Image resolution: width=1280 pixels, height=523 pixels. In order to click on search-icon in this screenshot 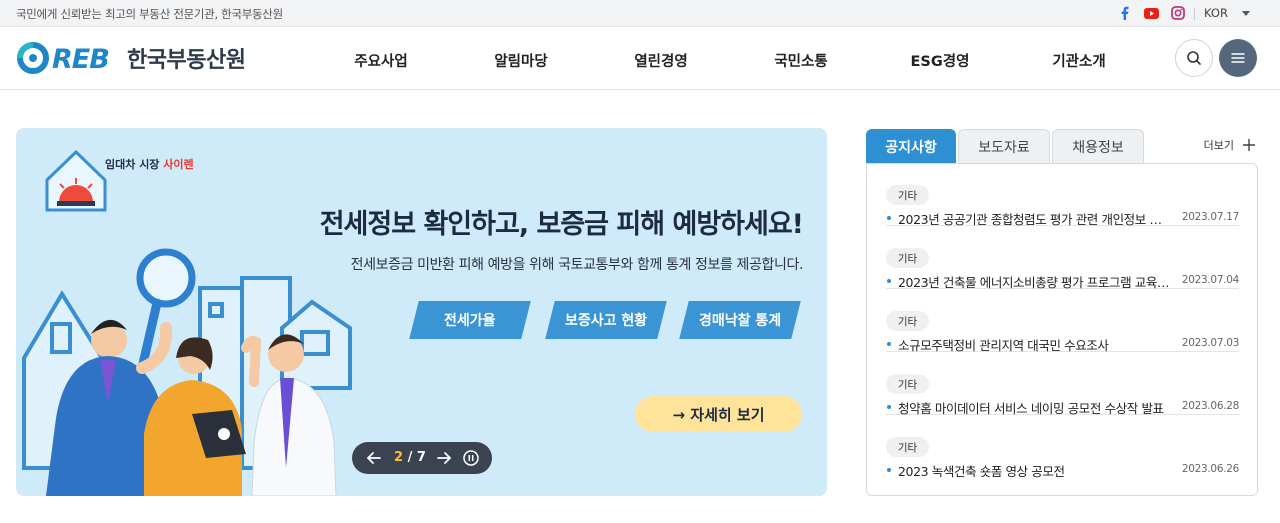, I will do `click(1194, 58)`.